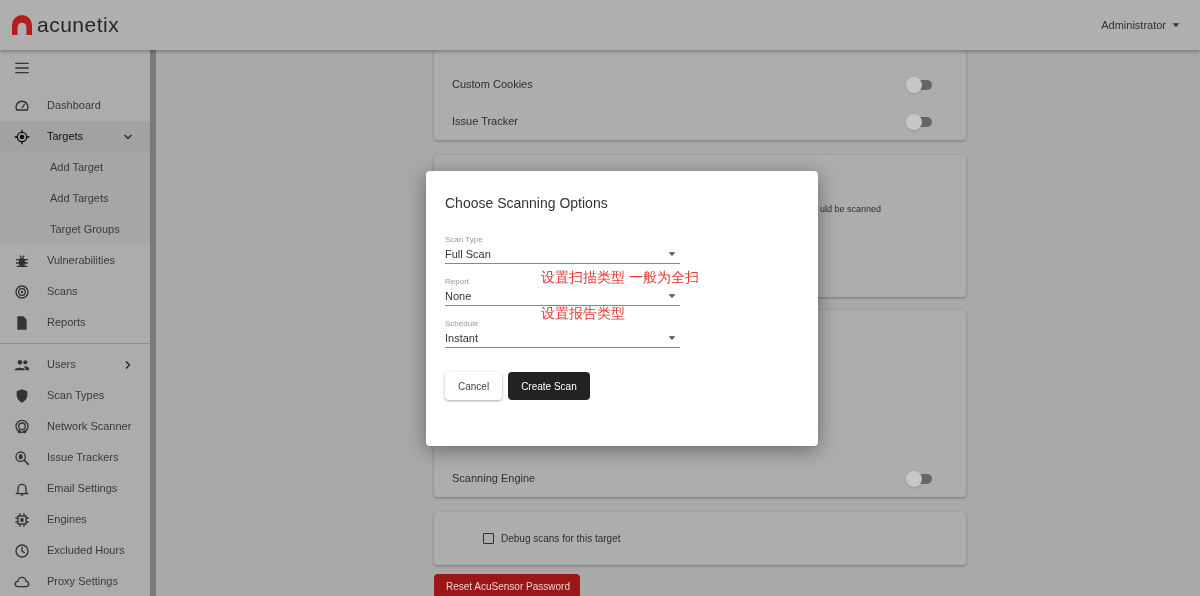  What do you see at coordinates (75, 519) in the screenshot?
I see `sidebar-item: Engines` at bounding box center [75, 519].